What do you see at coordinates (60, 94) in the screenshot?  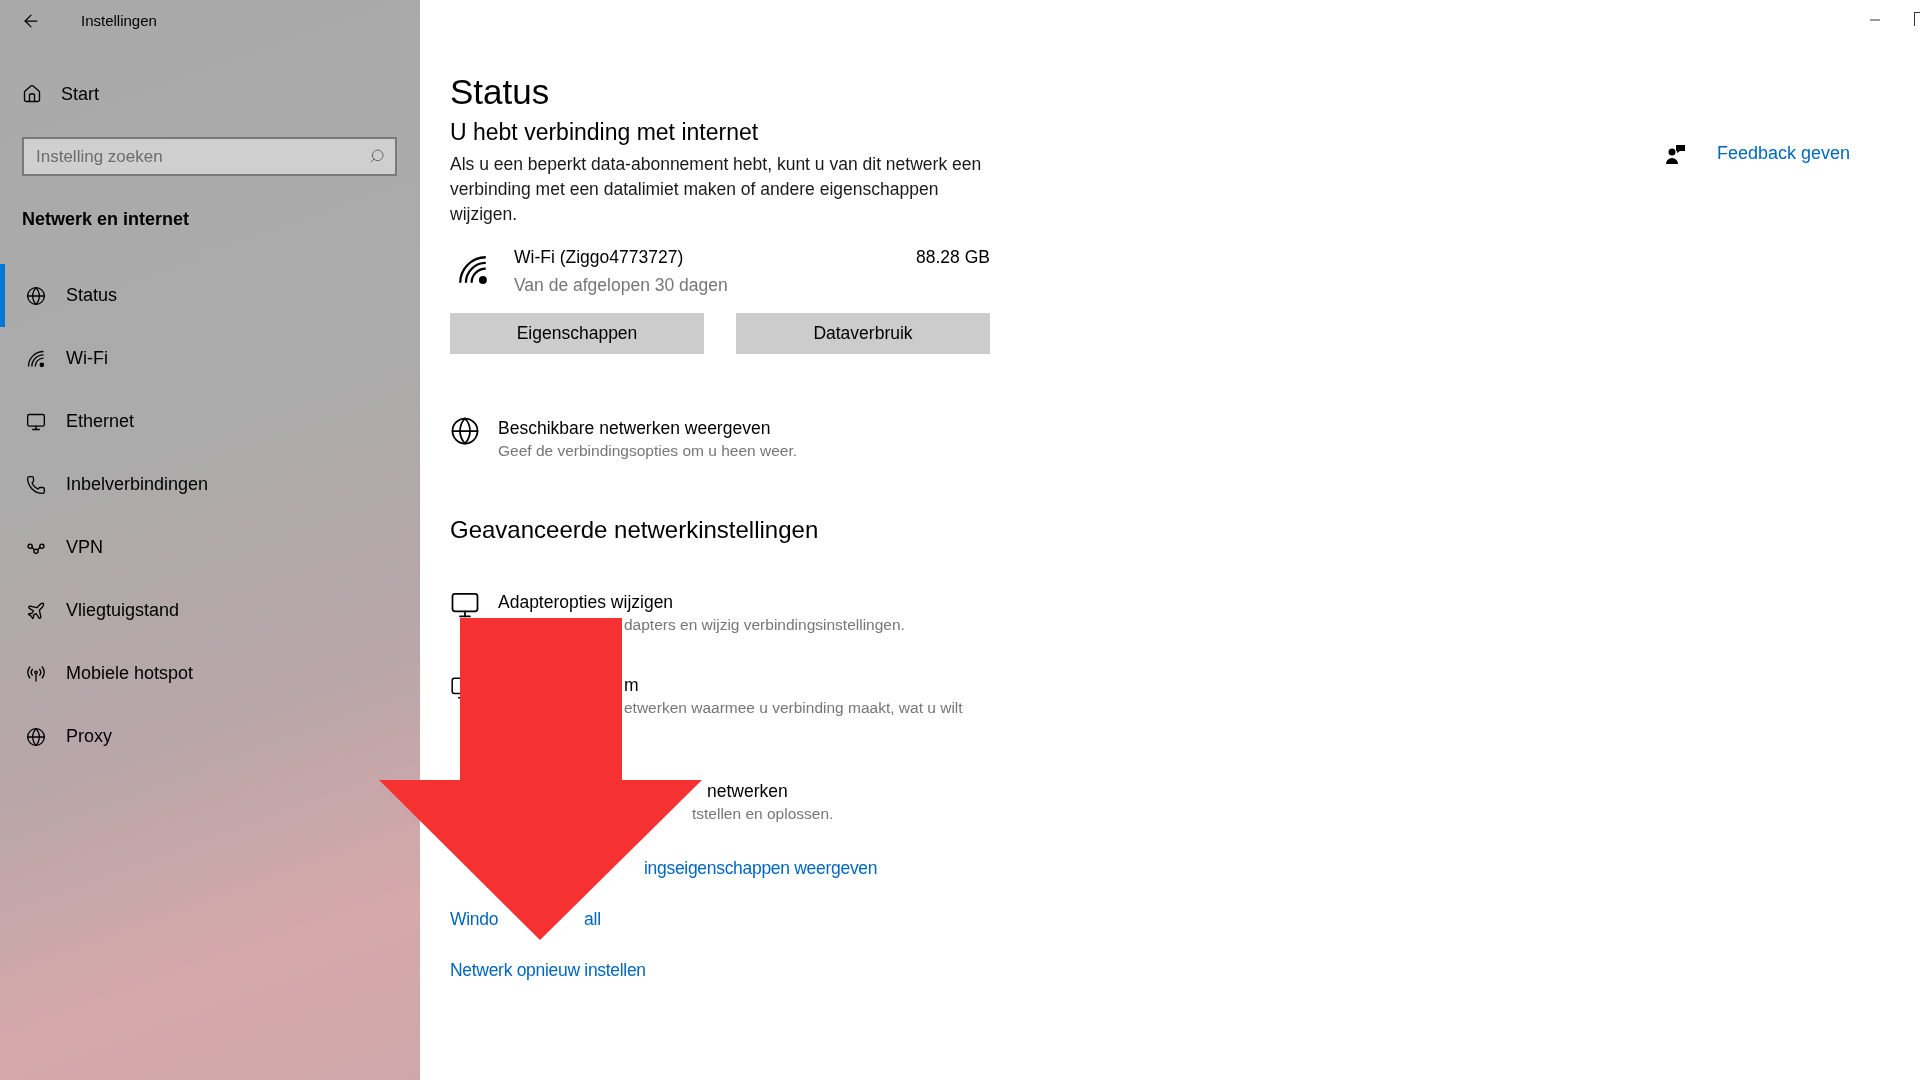 I see `home-link: Start` at bounding box center [60, 94].